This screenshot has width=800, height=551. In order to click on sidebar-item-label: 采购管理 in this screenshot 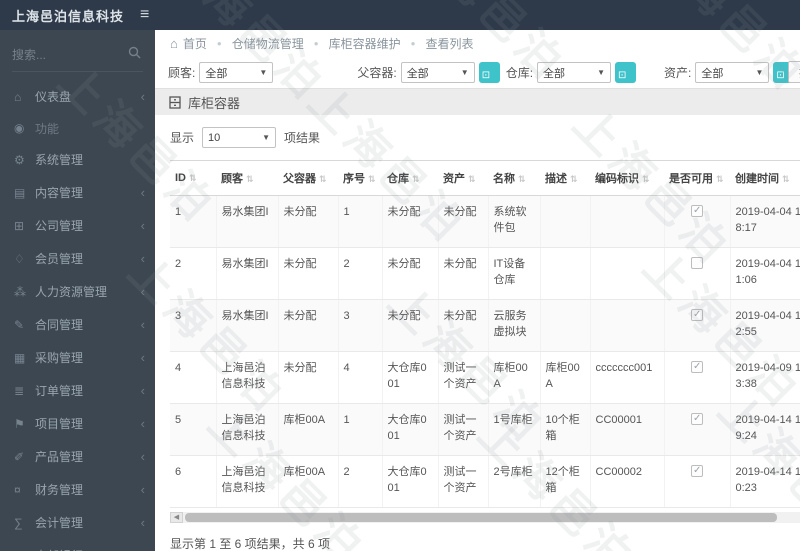, I will do `click(59, 358)`.